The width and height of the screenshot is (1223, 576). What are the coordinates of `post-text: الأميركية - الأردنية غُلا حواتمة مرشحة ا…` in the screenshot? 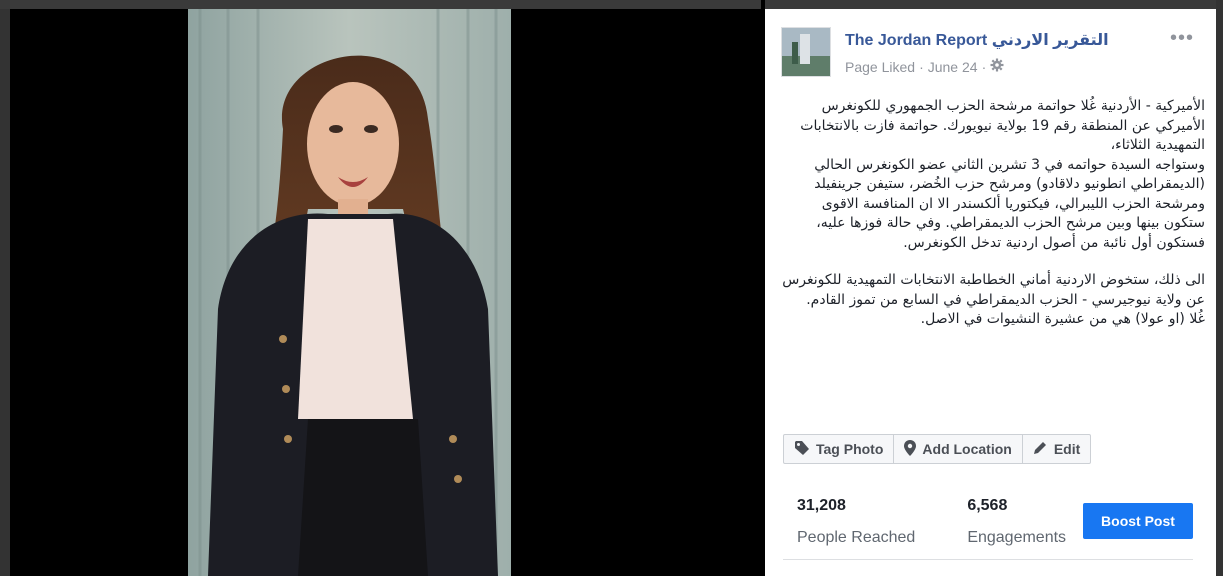 It's located at (992, 213).